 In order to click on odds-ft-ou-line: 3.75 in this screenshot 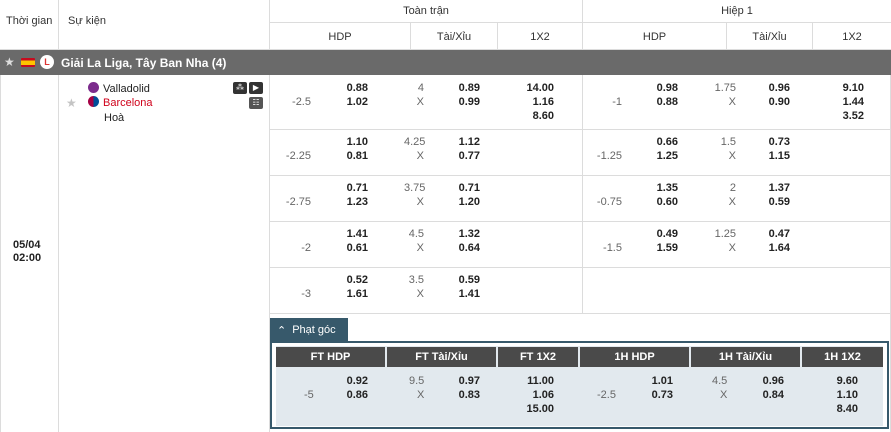, I will do `click(415, 188)`.